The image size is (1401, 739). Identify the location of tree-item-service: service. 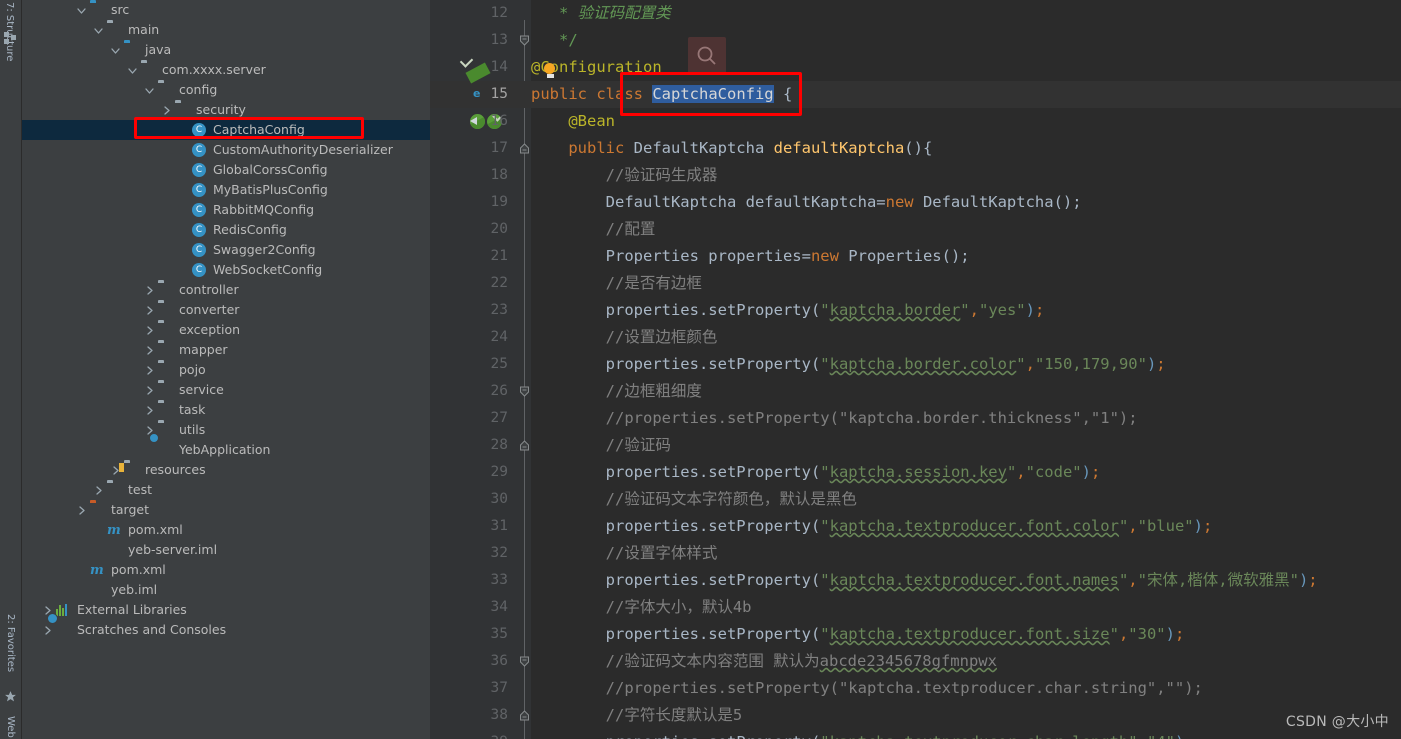
(226, 390).